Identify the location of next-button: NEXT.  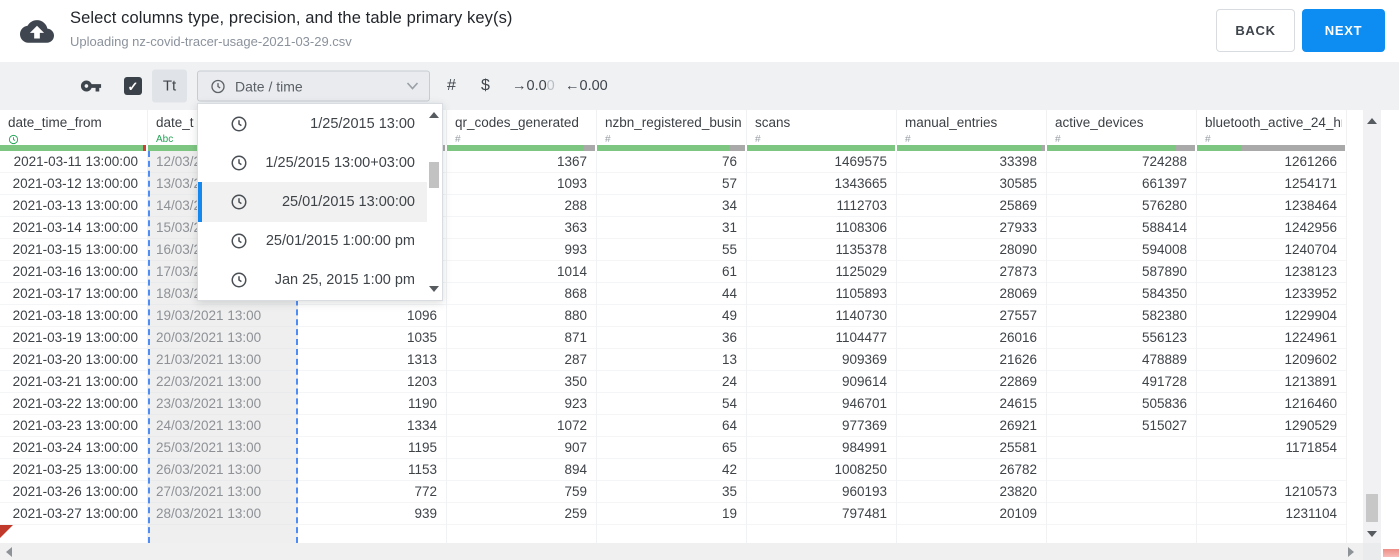
(1343, 30).